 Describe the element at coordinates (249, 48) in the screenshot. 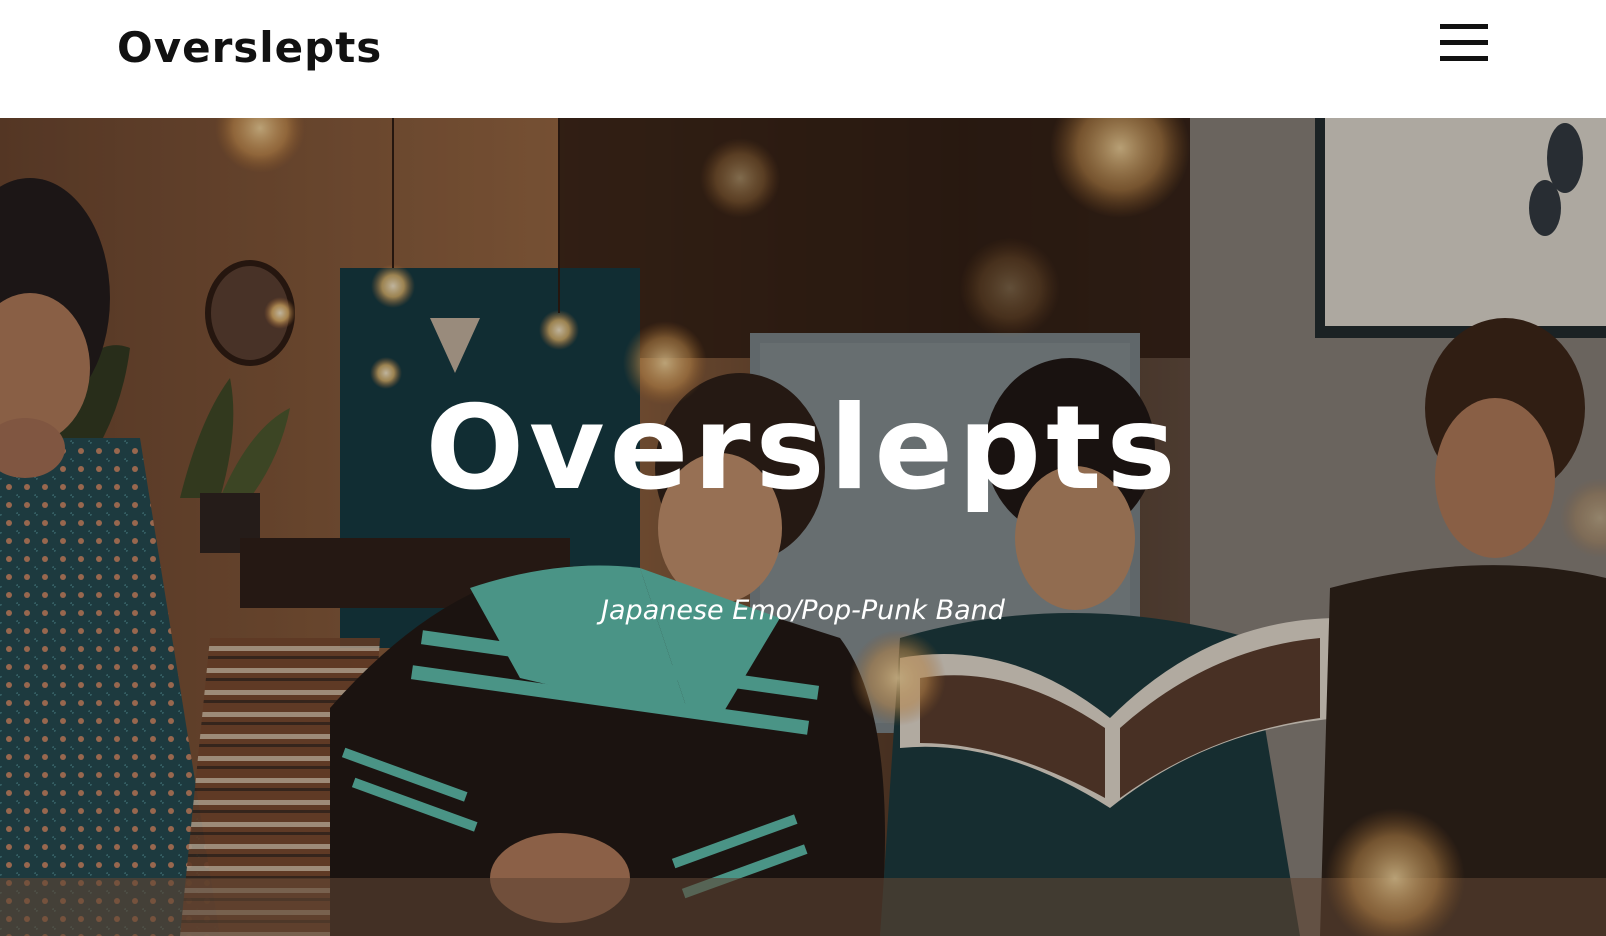

I see `site-title: Overslepts` at that location.